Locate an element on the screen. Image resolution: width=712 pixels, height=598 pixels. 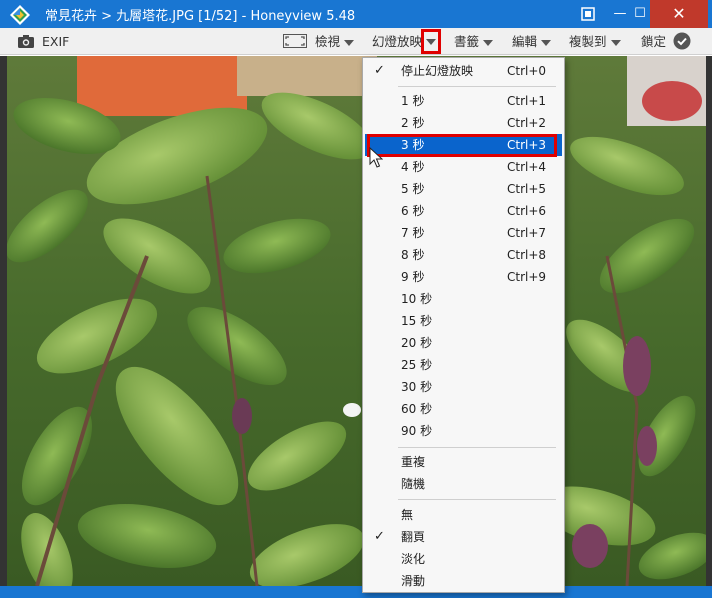
menu-item-label: 6 秒 is located at coordinates (413, 211).